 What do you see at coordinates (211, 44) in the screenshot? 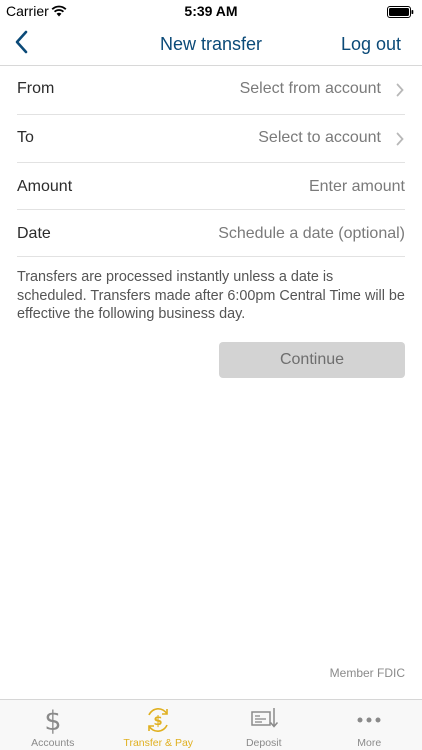
I see `navigation-bar: New transfer Log out` at bounding box center [211, 44].